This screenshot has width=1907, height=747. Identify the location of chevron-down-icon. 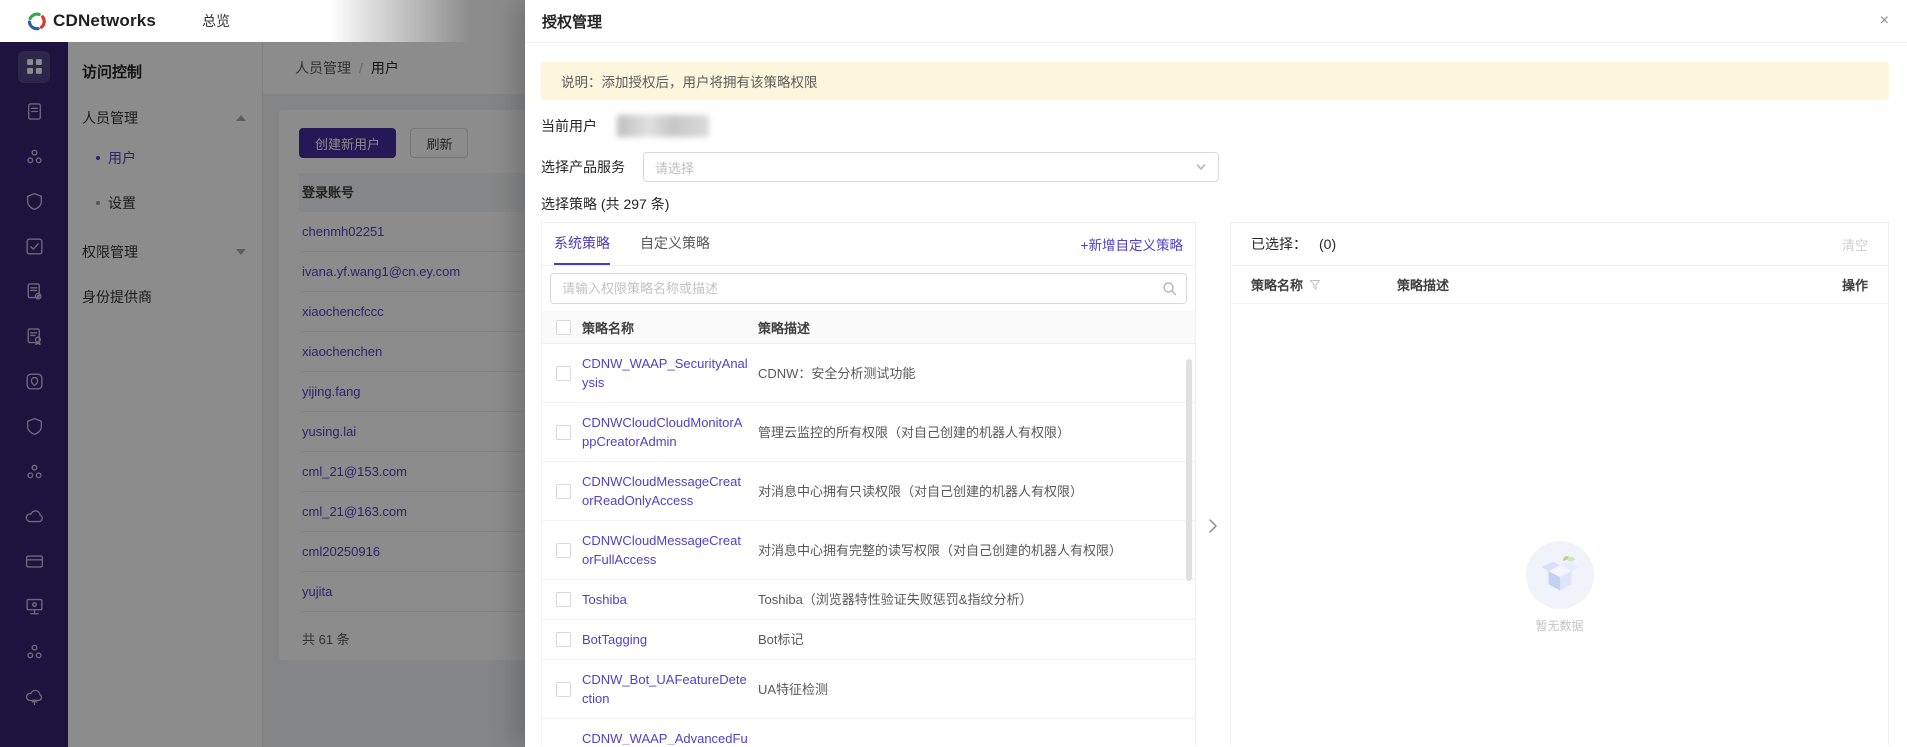
(1201, 167).